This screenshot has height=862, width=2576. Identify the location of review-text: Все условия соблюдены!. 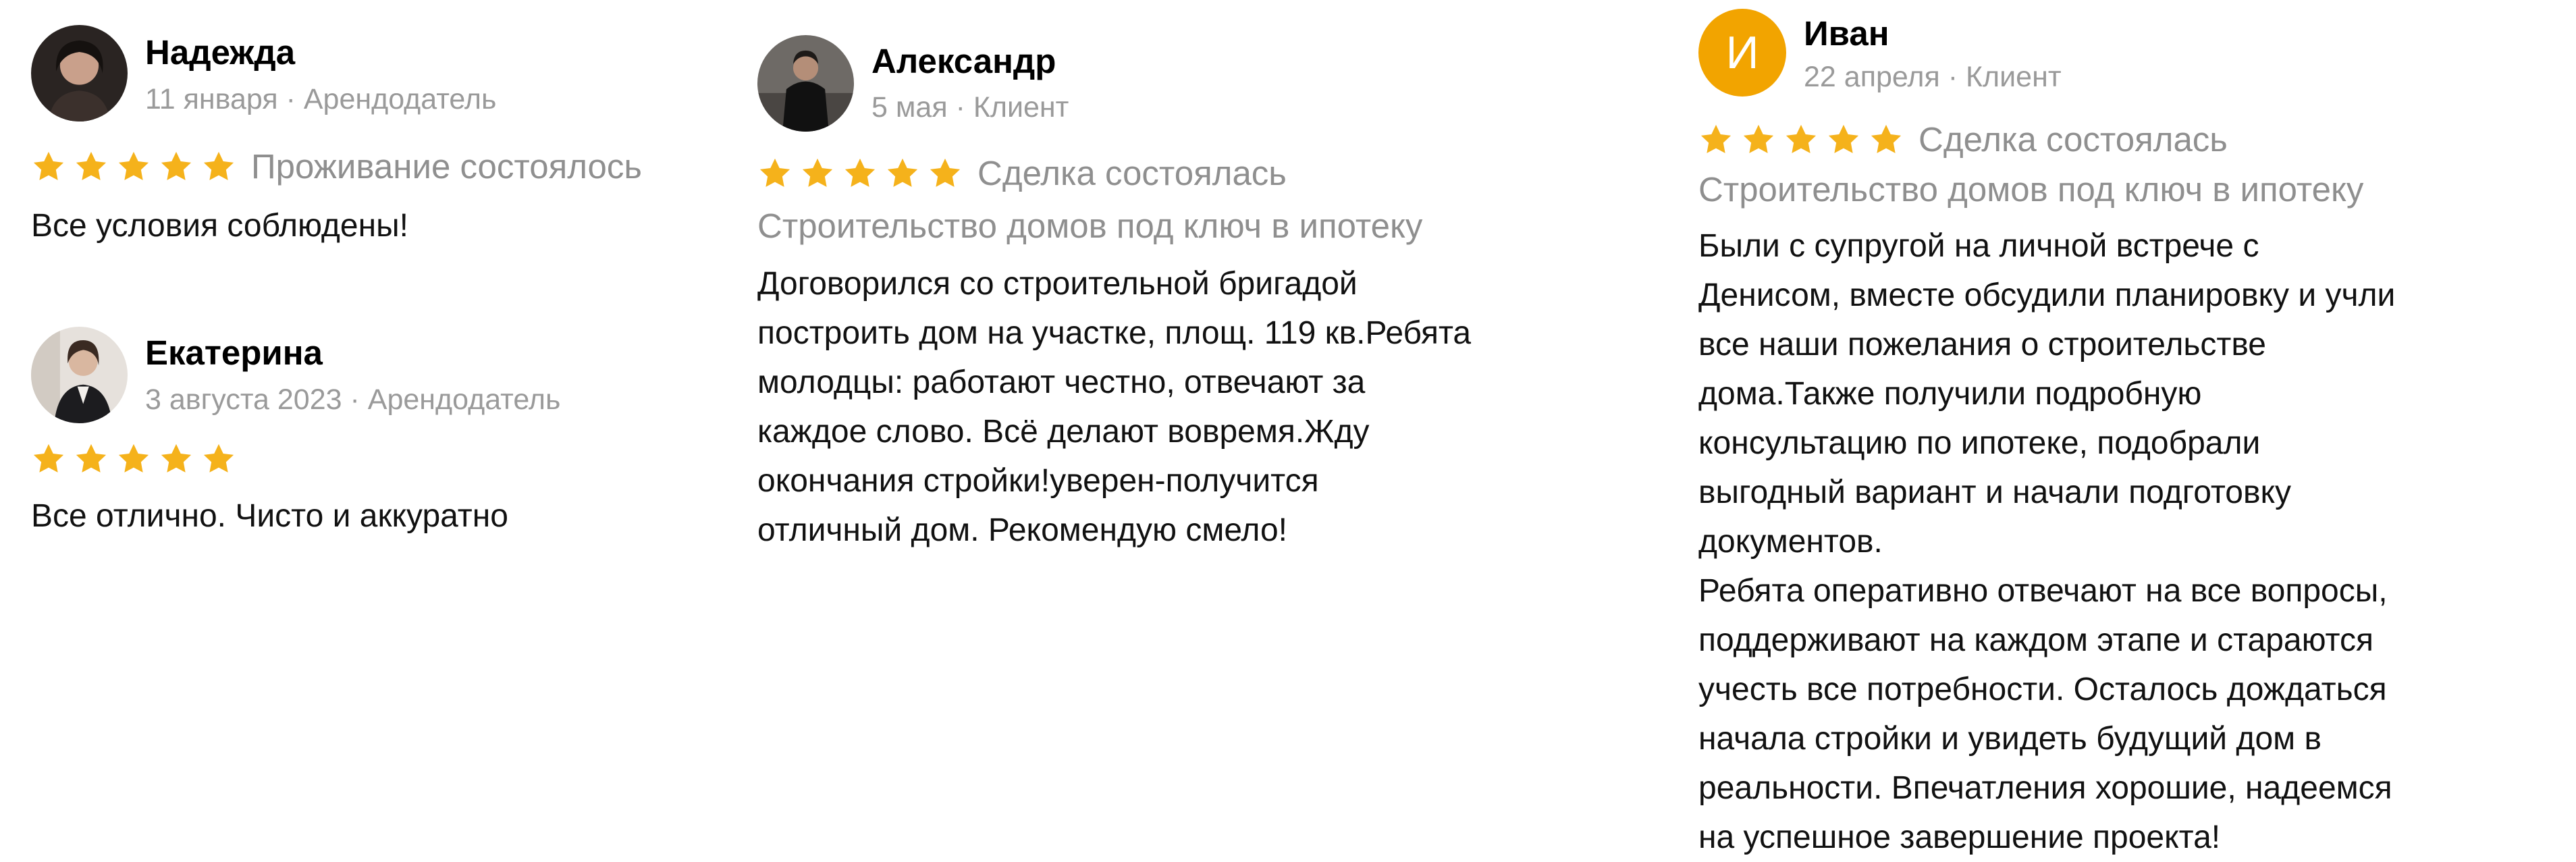
(220, 226).